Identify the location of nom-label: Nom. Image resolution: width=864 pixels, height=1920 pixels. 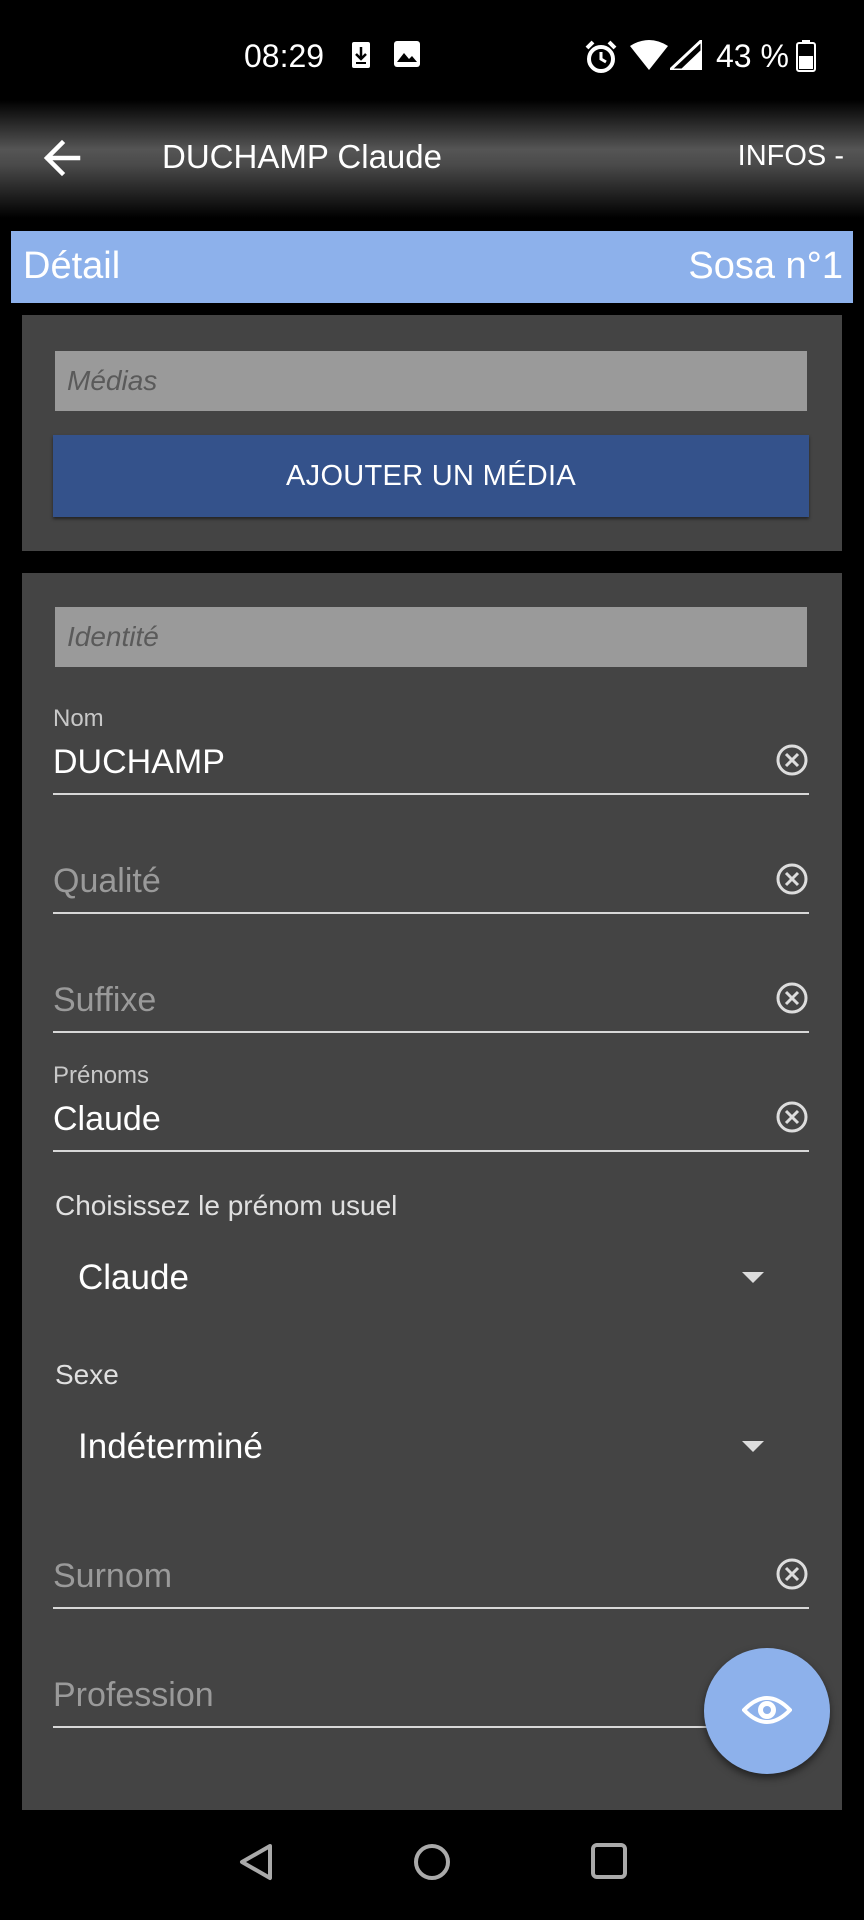
(78, 718).